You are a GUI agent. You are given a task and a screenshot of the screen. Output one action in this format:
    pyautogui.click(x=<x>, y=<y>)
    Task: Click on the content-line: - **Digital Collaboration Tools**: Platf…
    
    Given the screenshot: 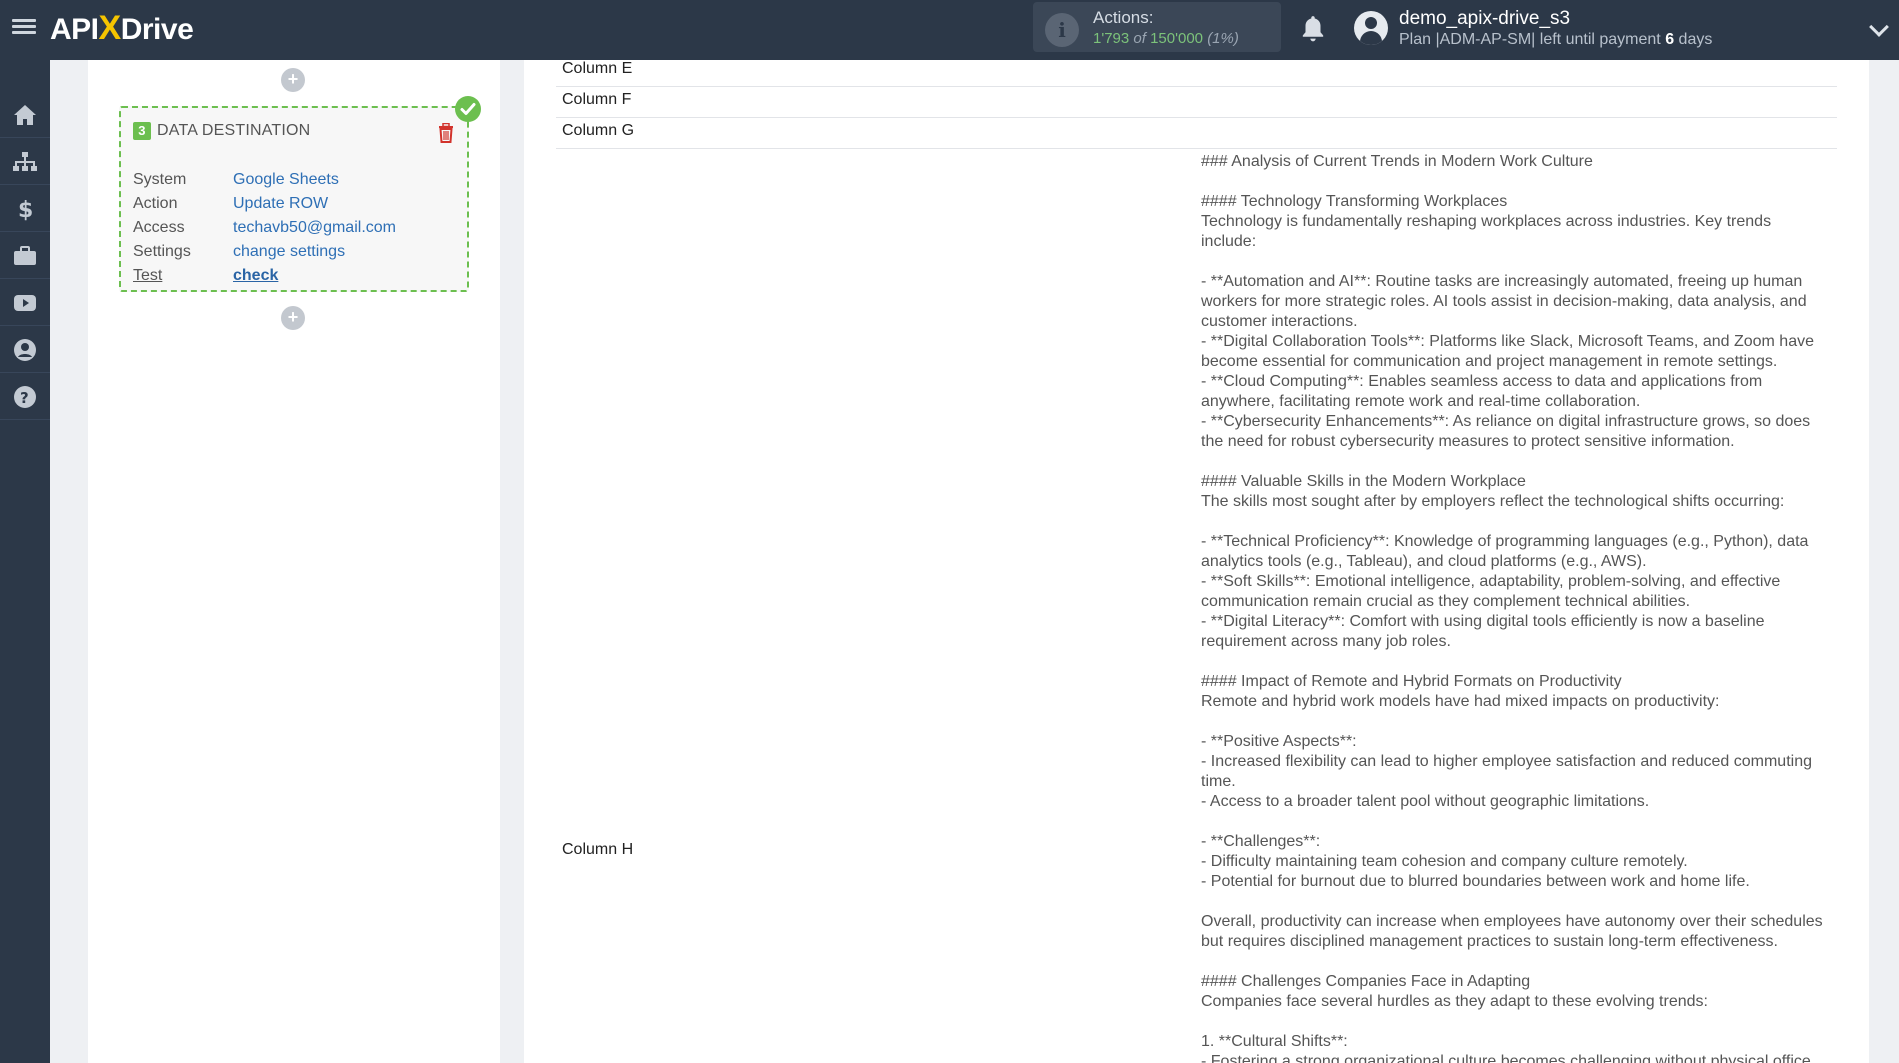 What is the action you would take?
    pyautogui.click(x=1507, y=351)
    